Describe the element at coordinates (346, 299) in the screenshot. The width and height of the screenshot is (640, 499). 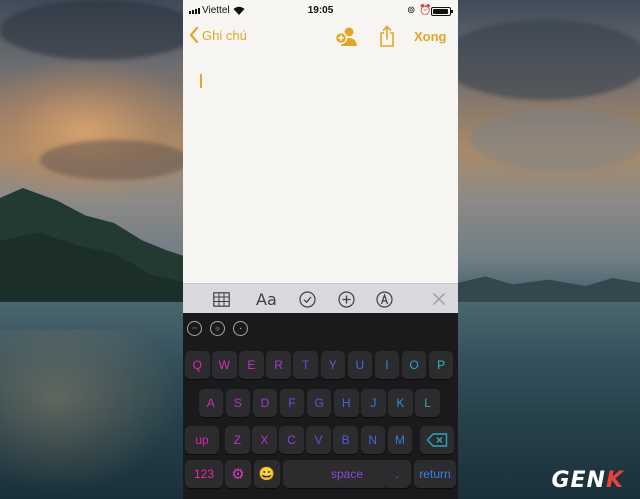
I see `insert-plus-icon` at that location.